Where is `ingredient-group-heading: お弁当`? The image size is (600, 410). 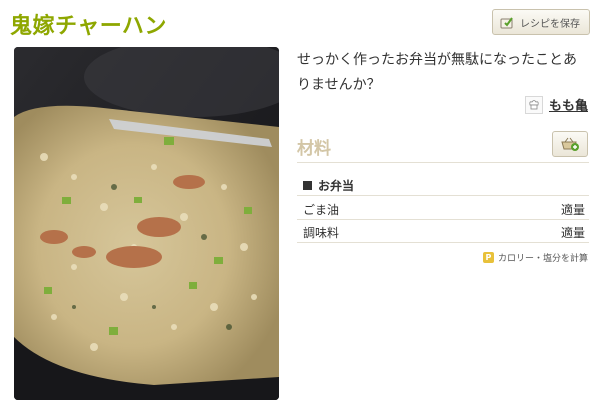
ingredient-group-heading: お弁当 is located at coordinates (328, 185).